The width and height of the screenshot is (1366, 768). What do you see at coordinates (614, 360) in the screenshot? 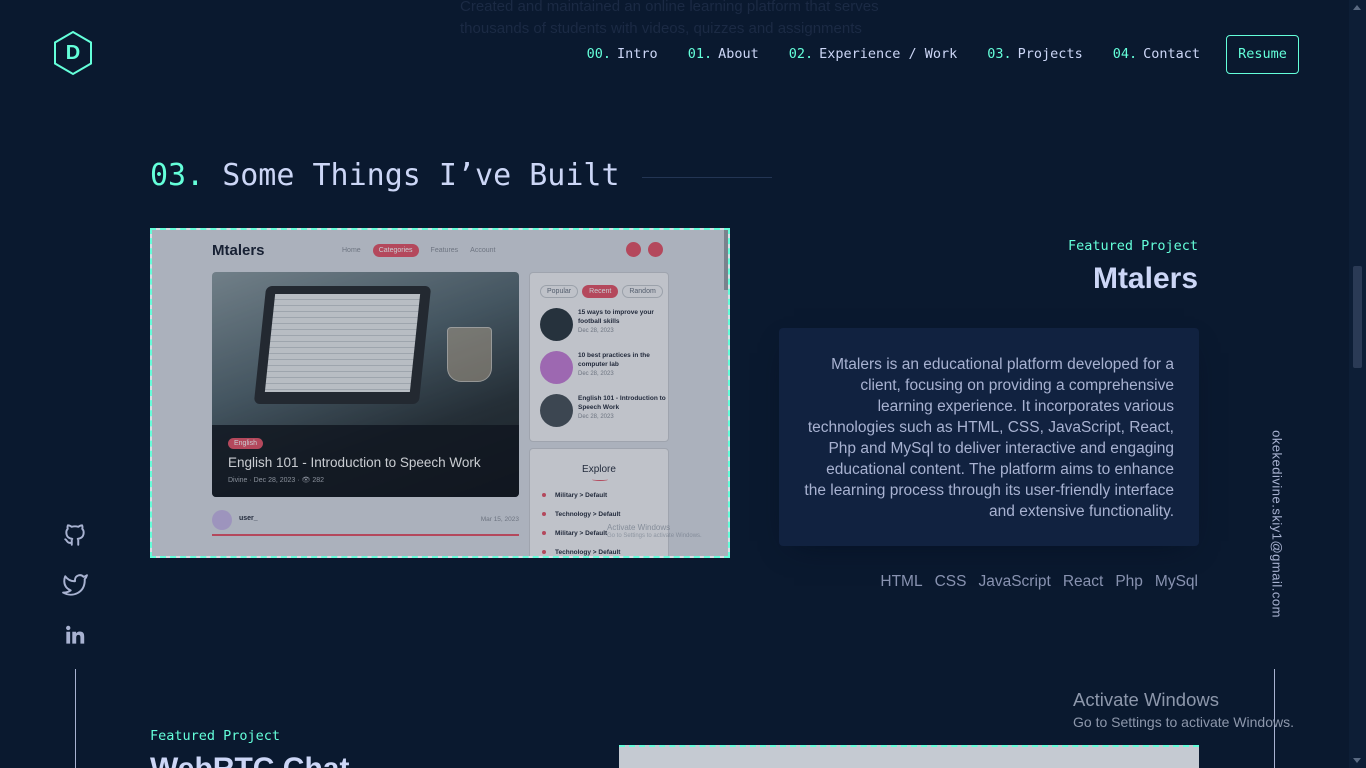
I see `mockup-post-title: 10 best practices in the computer lab` at bounding box center [614, 360].